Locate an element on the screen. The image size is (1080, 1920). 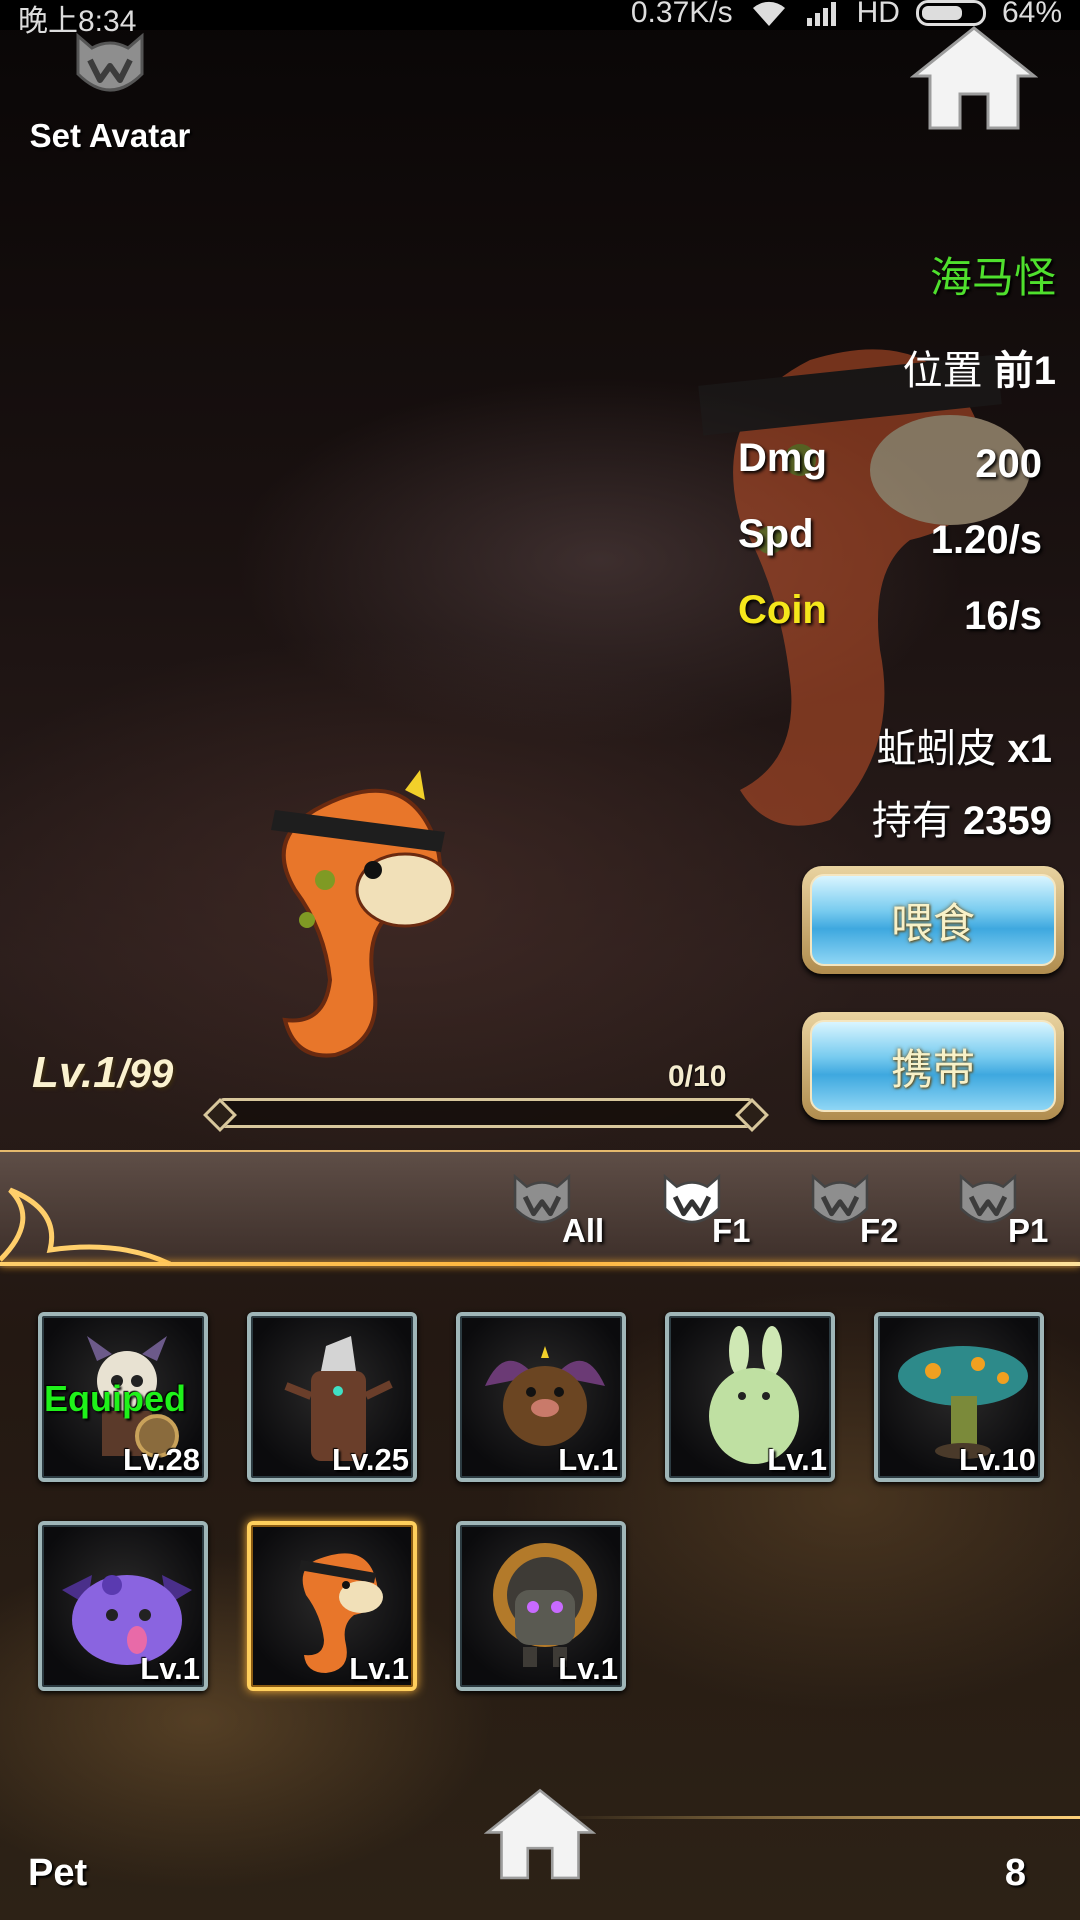
owned-label: 持有 is located at coordinates (911, 821).